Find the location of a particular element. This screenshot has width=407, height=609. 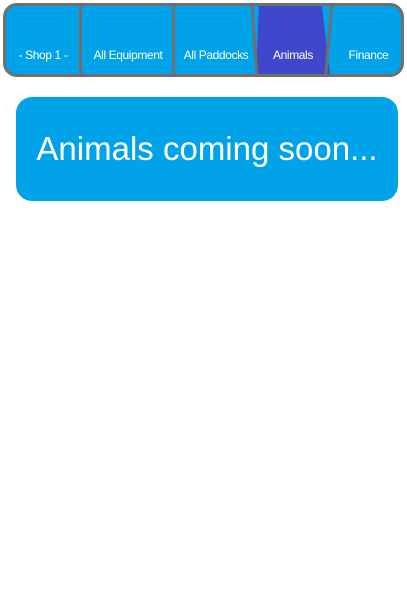

tab-shop-1: - Shop 1 - is located at coordinates (43, 40).